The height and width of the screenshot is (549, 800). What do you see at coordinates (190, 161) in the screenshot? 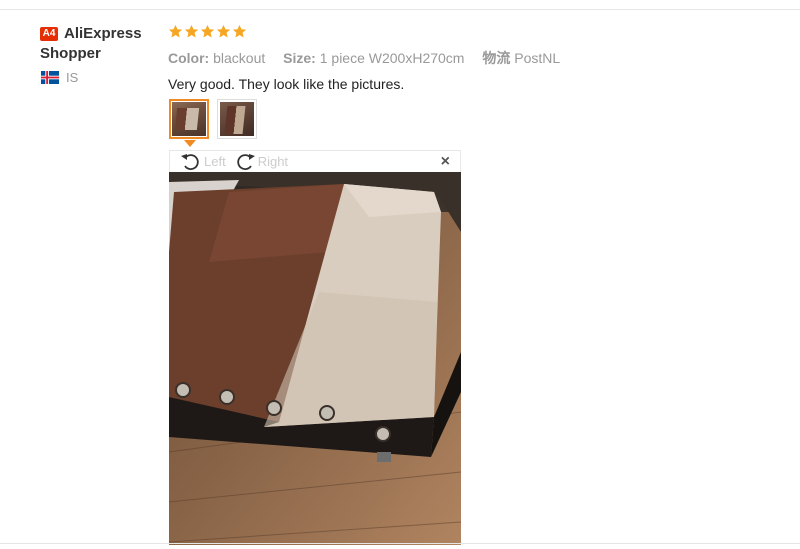
I see `rotate-left-icon` at bounding box center [190, 161].